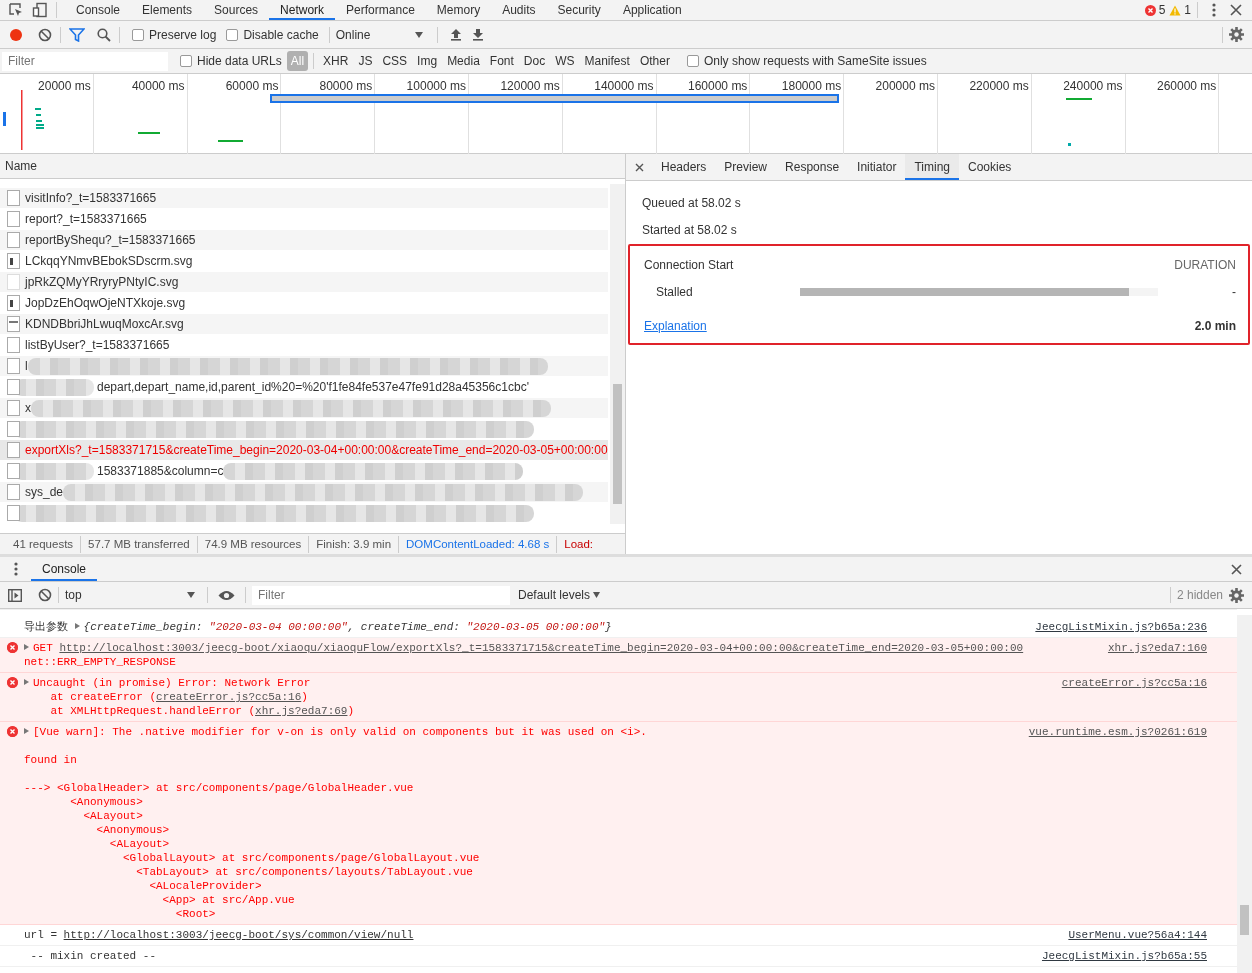  Describe the element at coordinates (1172, 655) in the screenshot. I see `source-link: xhr.js?eda7:160` at that location.